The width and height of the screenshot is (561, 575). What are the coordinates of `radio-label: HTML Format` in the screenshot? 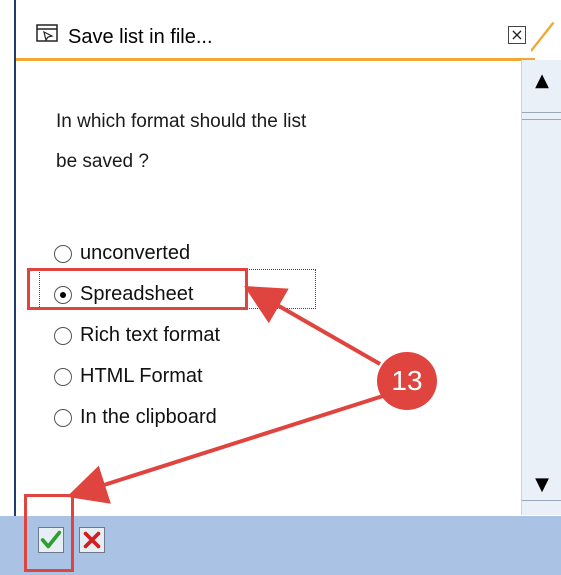 It's located at (141, 376).